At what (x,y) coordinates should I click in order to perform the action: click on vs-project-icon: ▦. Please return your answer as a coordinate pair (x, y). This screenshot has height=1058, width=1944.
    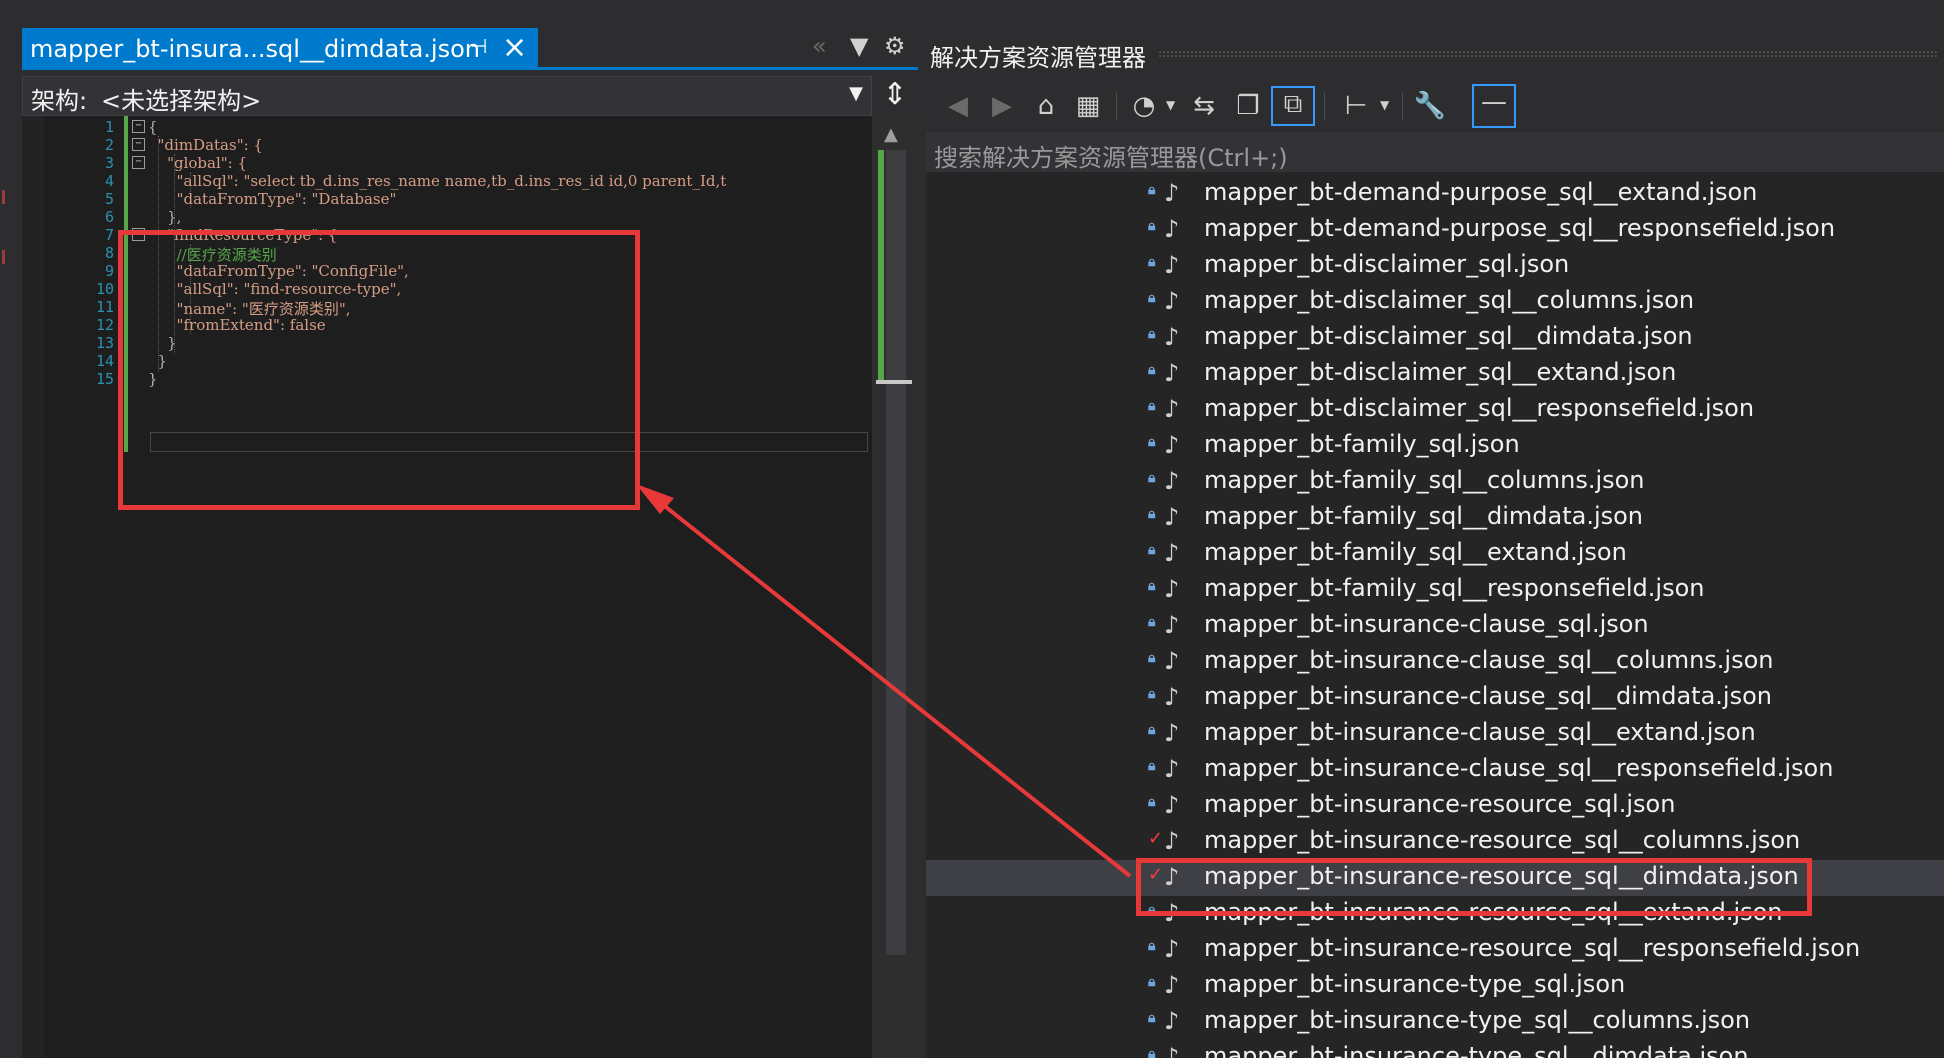
    Looking at the image, I should click on (1088, 106).